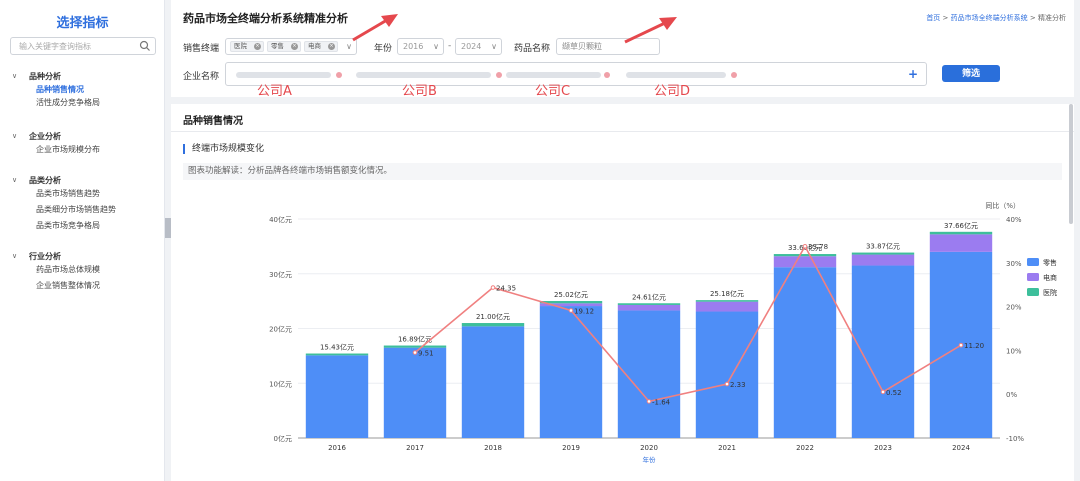 Image resolution: width=1080 pixels, height=481 pixels. What do you see at coordinates (1052, 18) in the screenshot?
I see `breadcrumb-current: 精准分析` at bounding box center [1052, 18].